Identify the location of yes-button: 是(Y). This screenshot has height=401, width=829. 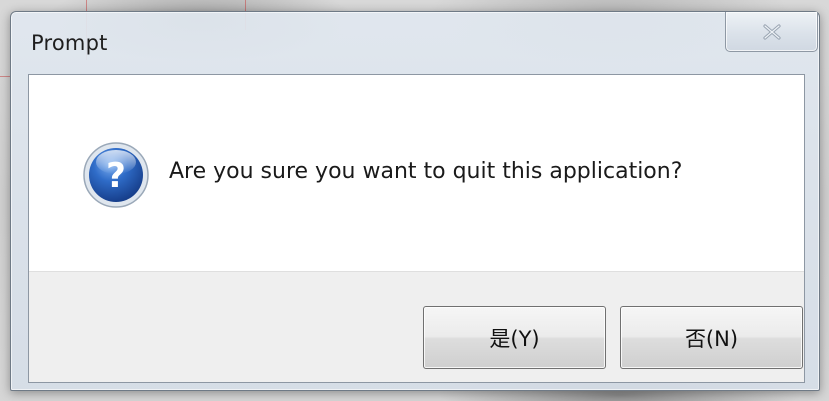
(514, 337).